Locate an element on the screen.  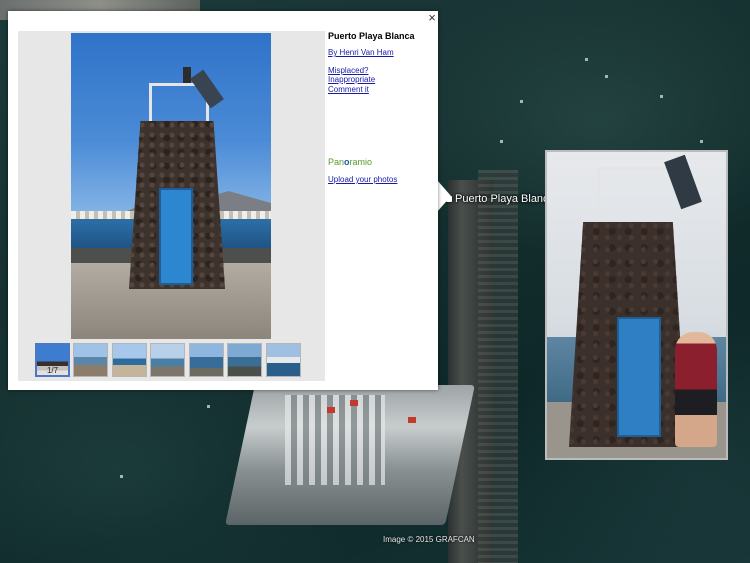
logo-part: ramio is located at coordinates (361, 162).